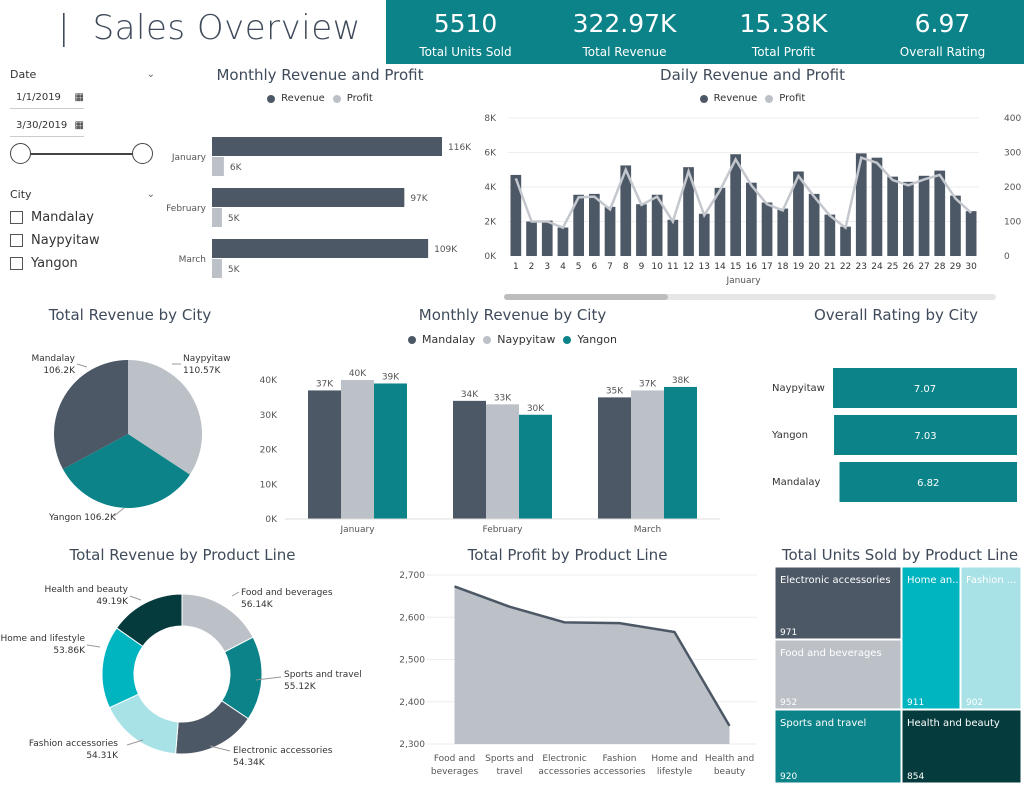  Describe the element at coordinates (624, 34) in the screenshot. I see `kpi-total-revenue: 322.97K Total Revenue` at that location.